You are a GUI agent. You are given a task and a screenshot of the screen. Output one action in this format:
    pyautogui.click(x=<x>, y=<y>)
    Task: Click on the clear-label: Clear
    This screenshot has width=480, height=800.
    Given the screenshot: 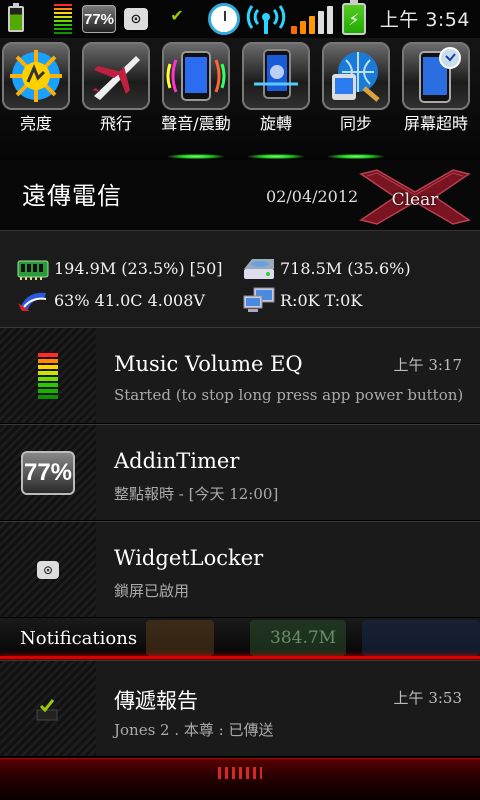 What is the action you would take?
    pyautogui.click(x=415, y=200)
    